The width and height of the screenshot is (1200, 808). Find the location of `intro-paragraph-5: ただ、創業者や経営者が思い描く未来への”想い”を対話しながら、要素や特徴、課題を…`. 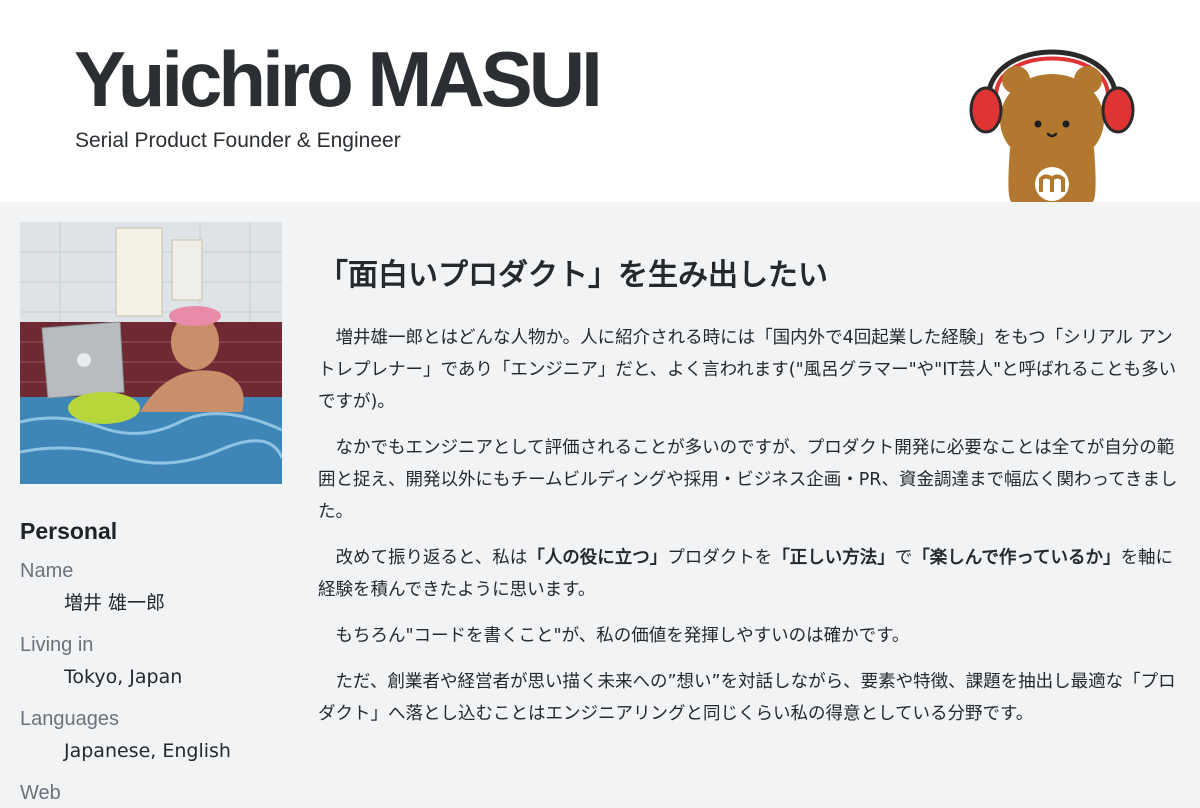

intro-paragraph-5: ただ、創業者や経営者が思い描く未来への”想い”を対話しながら、要素や特徴、課題を… is located at coordinates (747, 698).